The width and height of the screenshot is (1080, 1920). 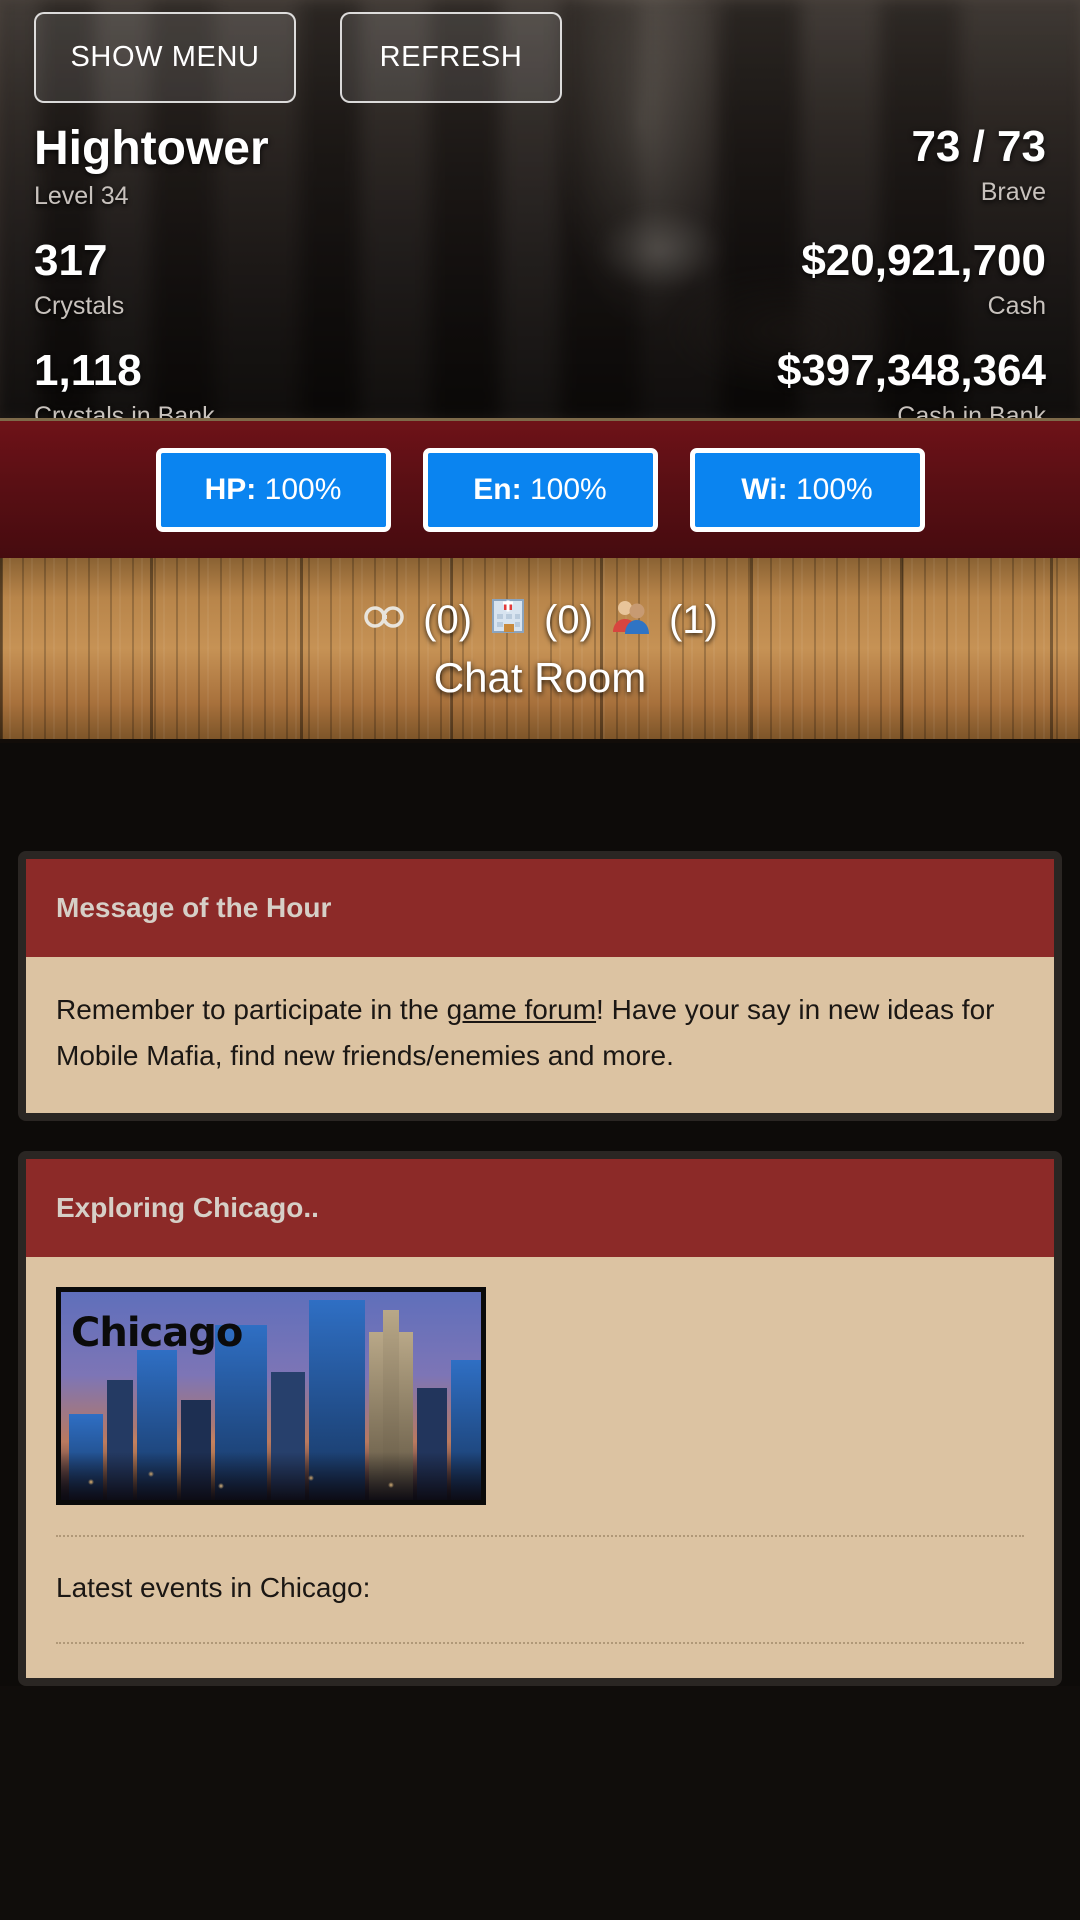 I want to click on player-level: Level 34, so click(x=81, y=196).